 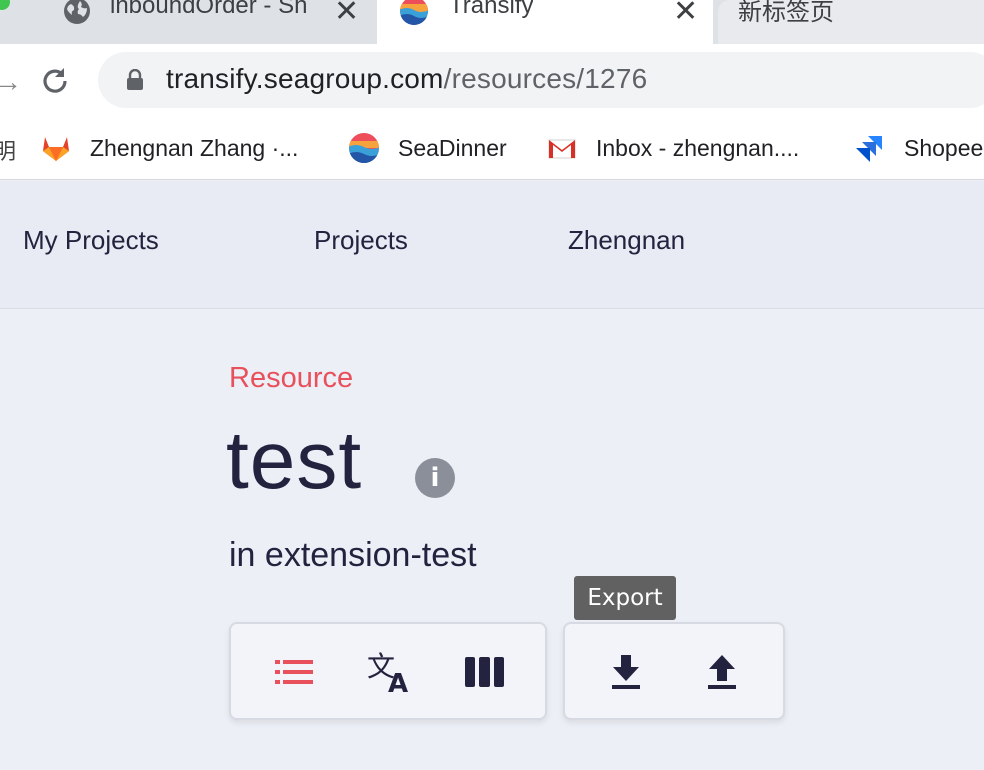 I want to click on lock-icon, so click(x=135, y=80).